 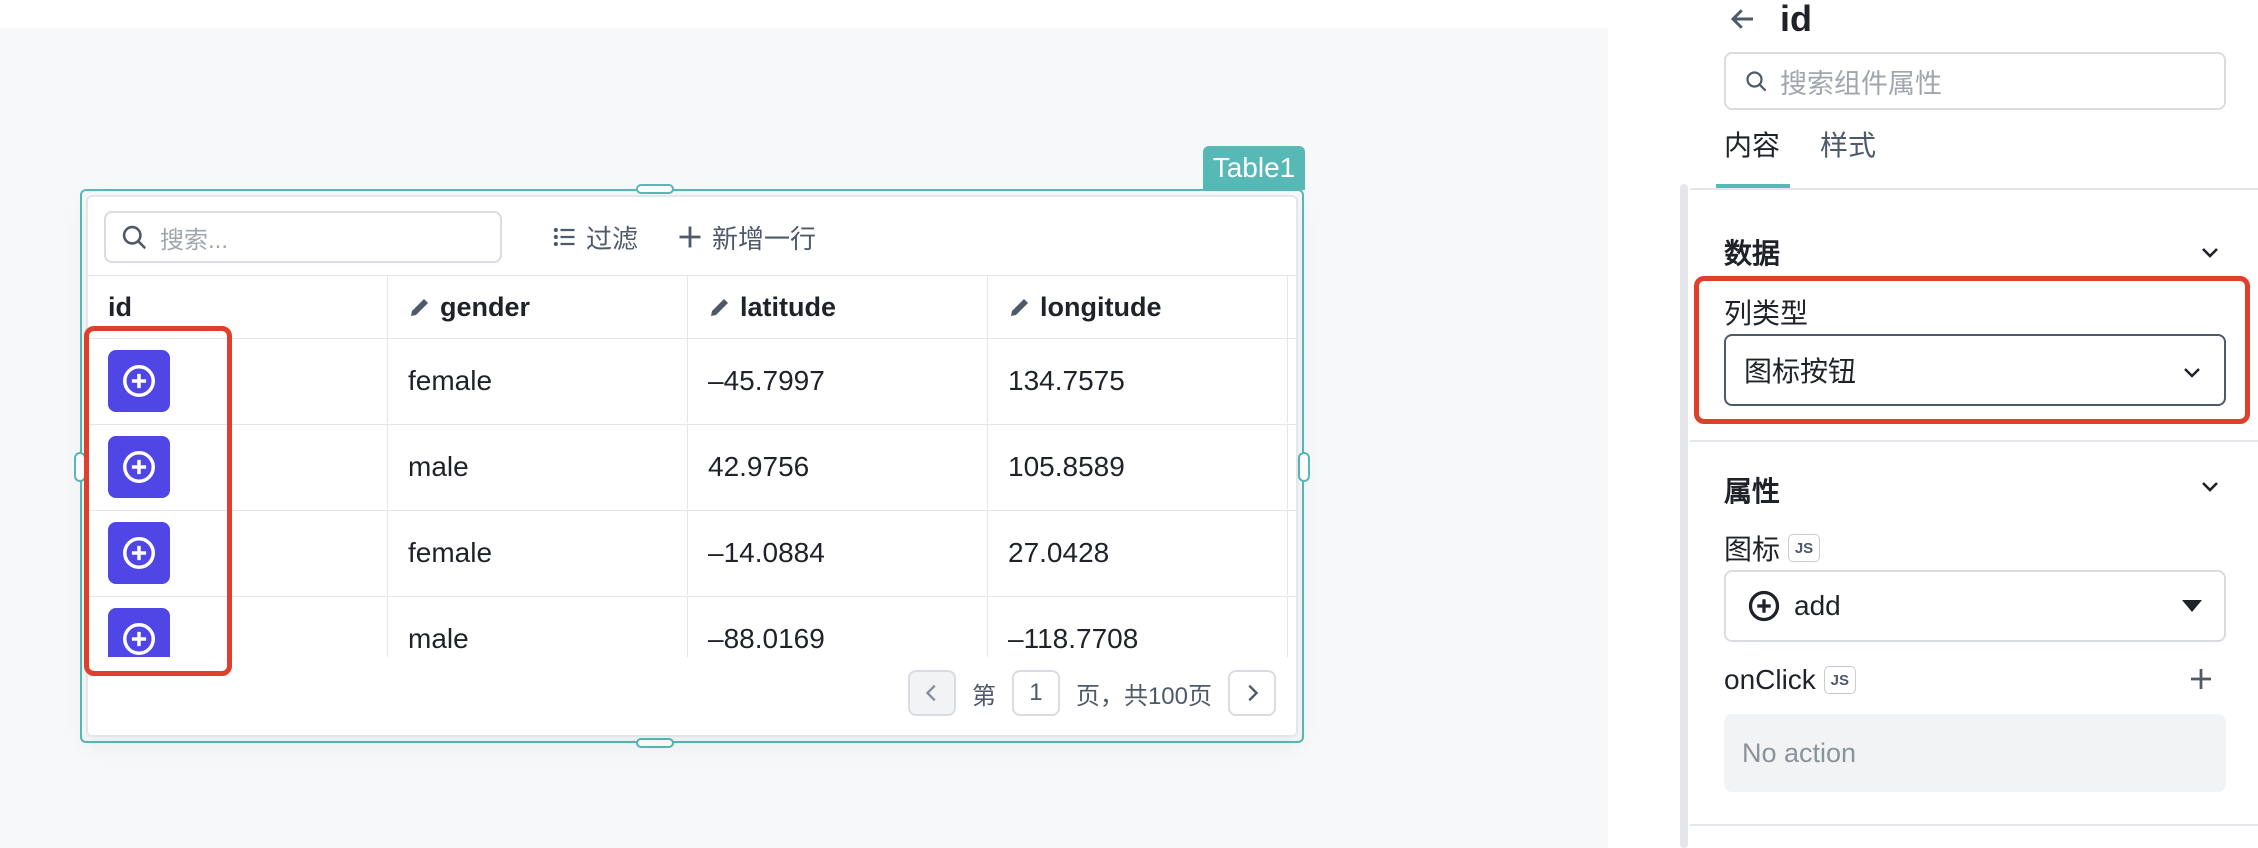 I want to click on prev-page-button, so click(x=931, y=693).